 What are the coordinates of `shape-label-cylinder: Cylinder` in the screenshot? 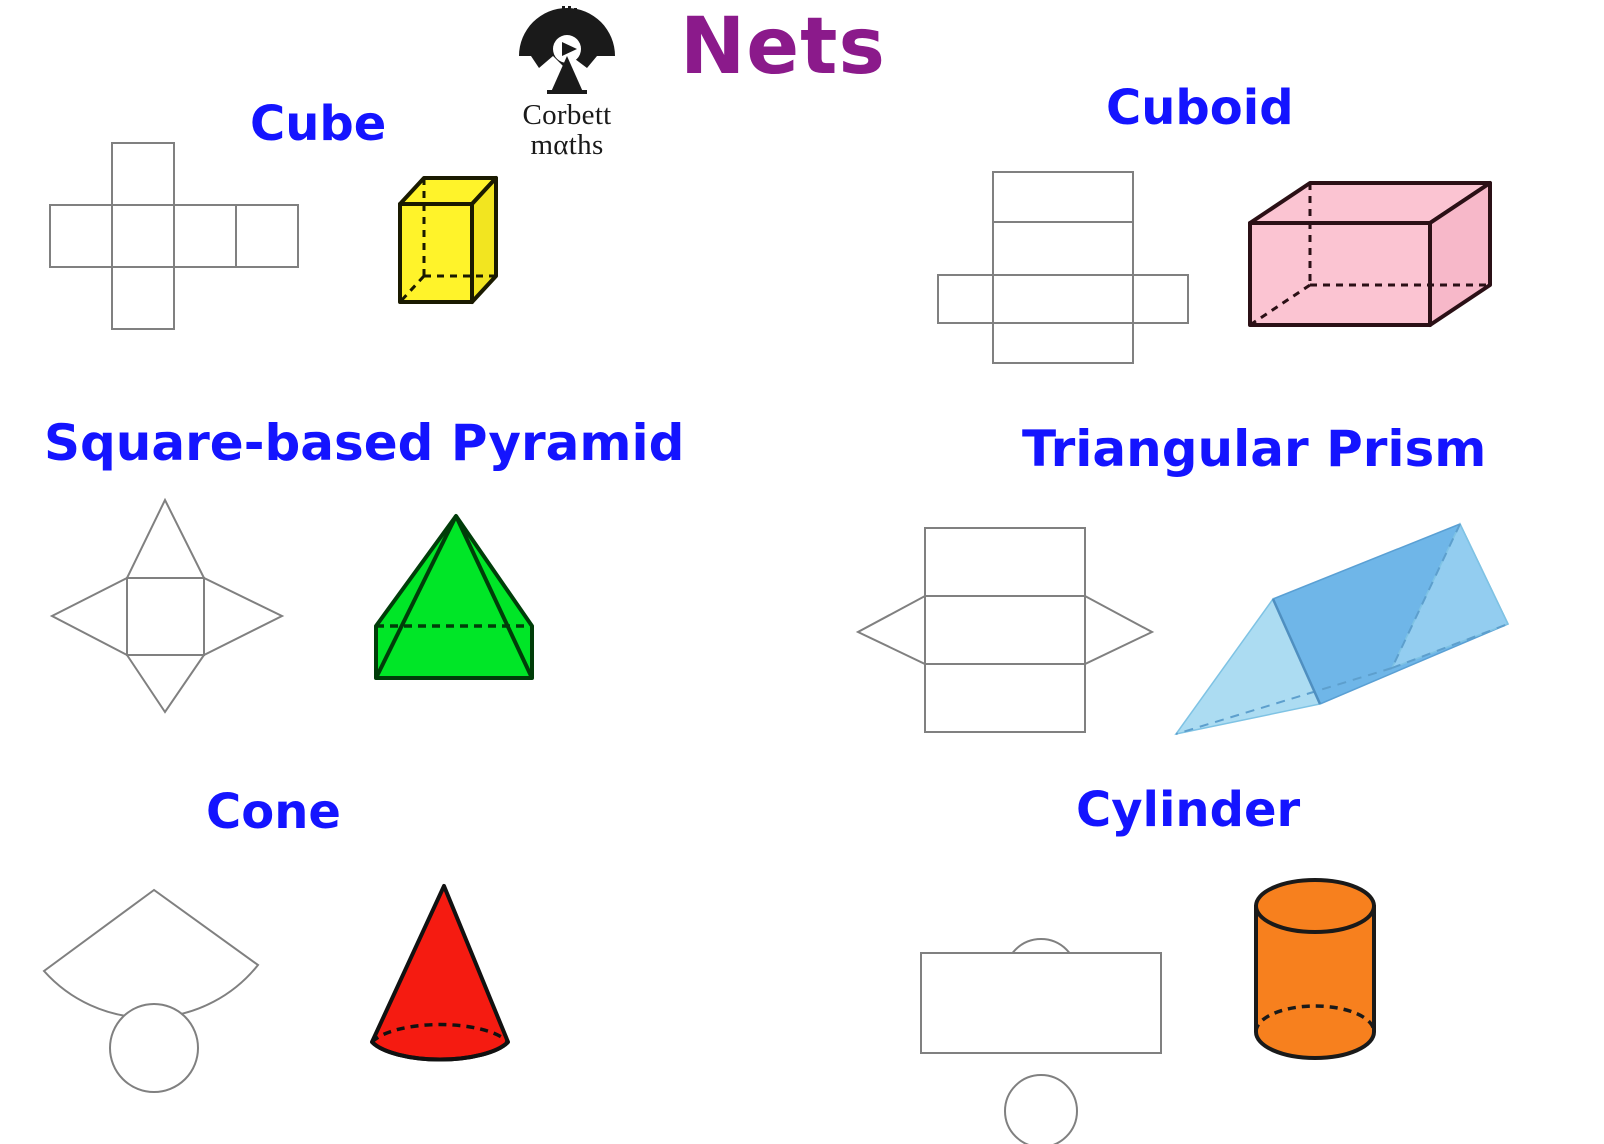 It's located at (1188, 810).